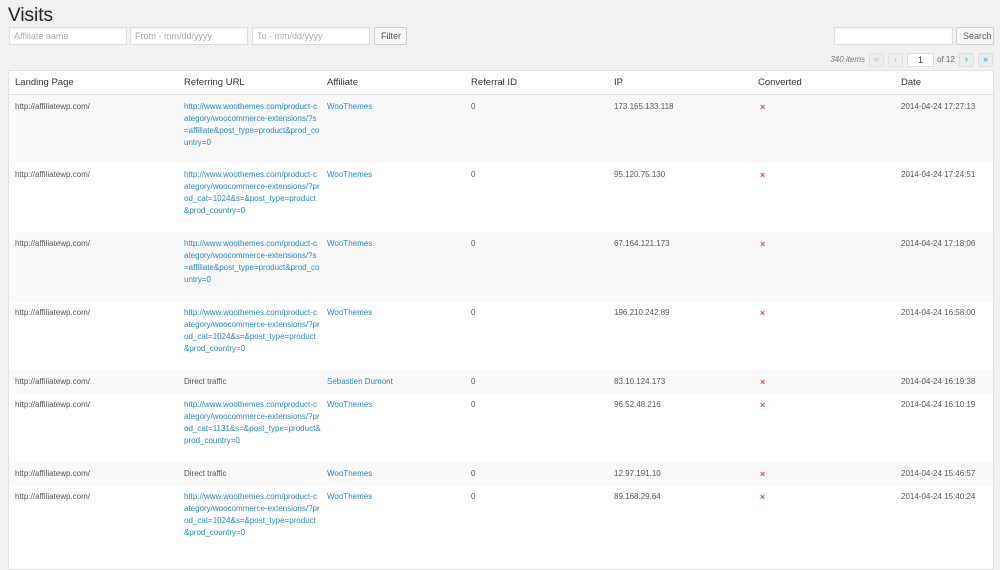 The width and height of the screenshot is (1000, 570). What do you see at coordinates (680, 83) in the screenshot?
I see `col-header-ip: IP` at bounding box center [680, 83].